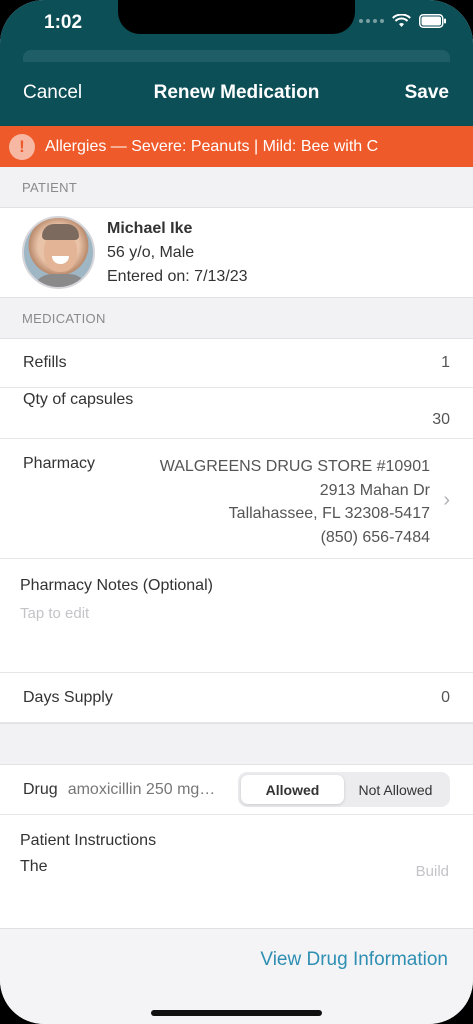 This screenshot has width=473, height=1024. Describe the element at coordinates (446, 500) in the screenshot. I see `chevron-right-icon: ›` at that location.